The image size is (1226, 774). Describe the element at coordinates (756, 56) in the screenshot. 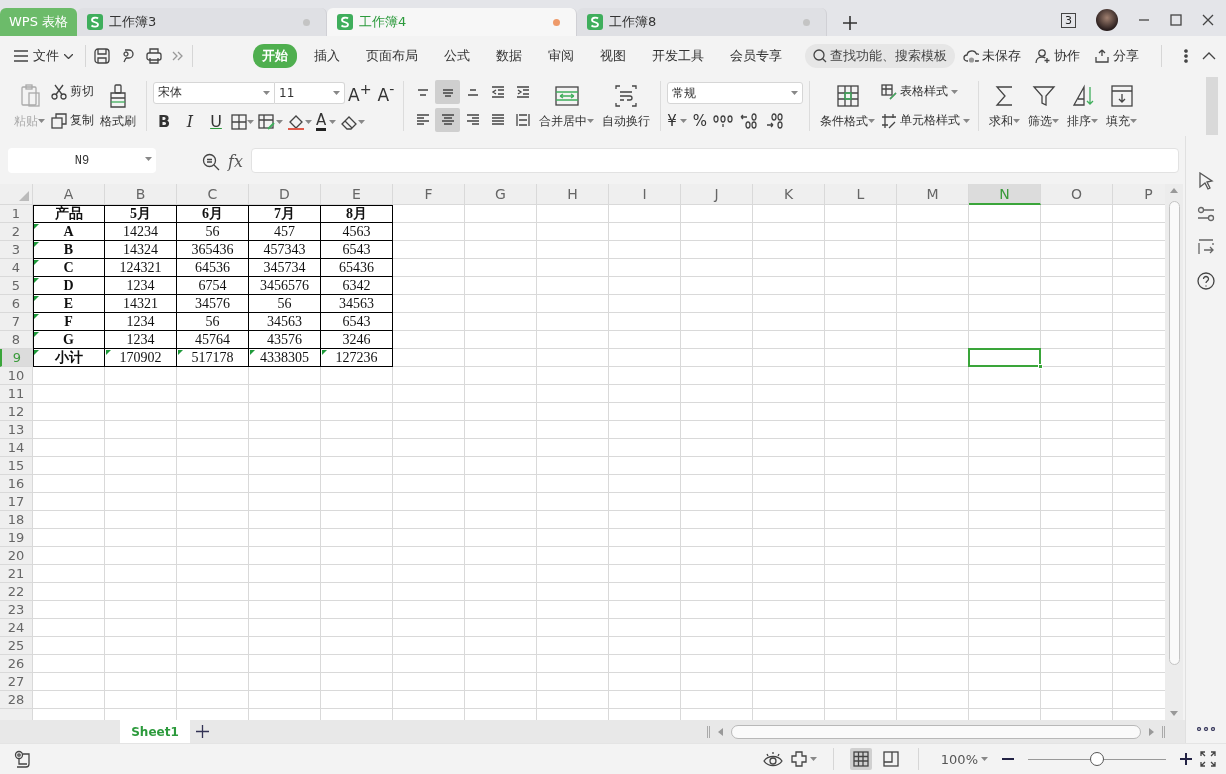

I see `menu-tab: 会员专享` at that location.